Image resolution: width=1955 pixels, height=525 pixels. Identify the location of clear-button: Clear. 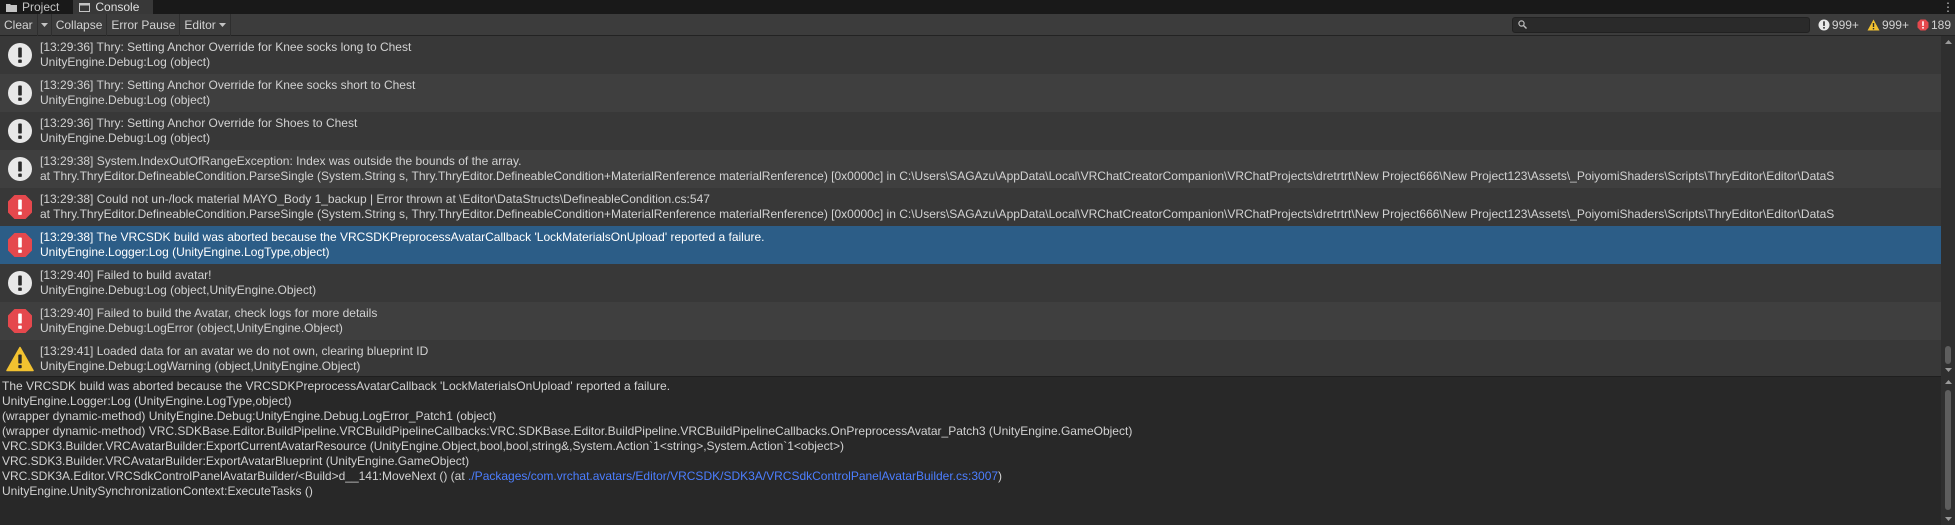
(19, 24).